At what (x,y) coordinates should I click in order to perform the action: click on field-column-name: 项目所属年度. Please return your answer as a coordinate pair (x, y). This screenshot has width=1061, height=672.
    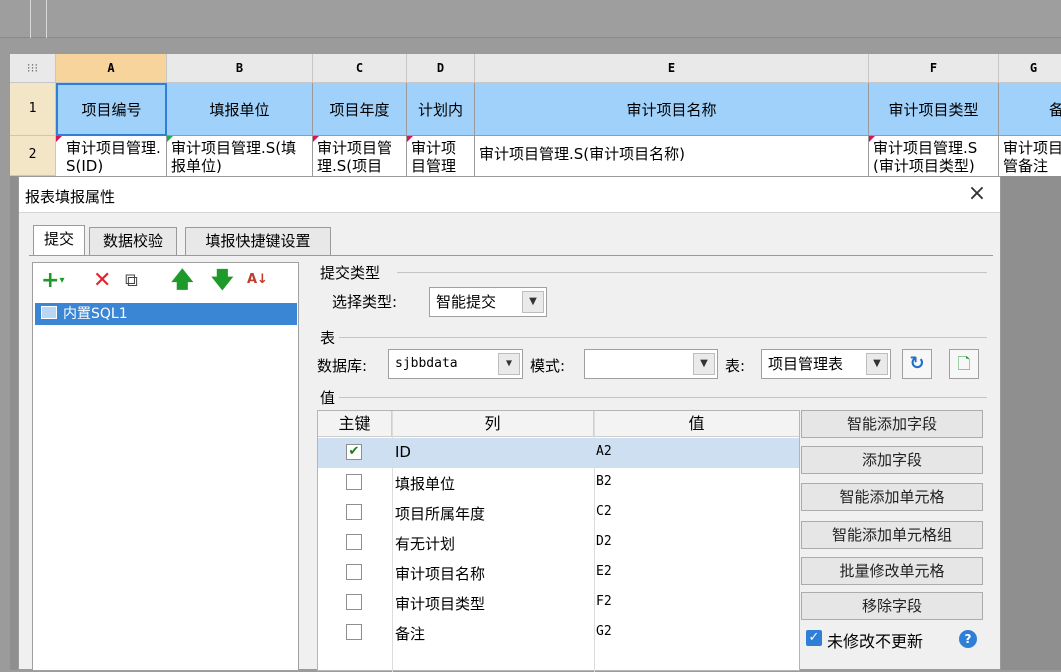
    Looking at the image, I should click on (440, 514).